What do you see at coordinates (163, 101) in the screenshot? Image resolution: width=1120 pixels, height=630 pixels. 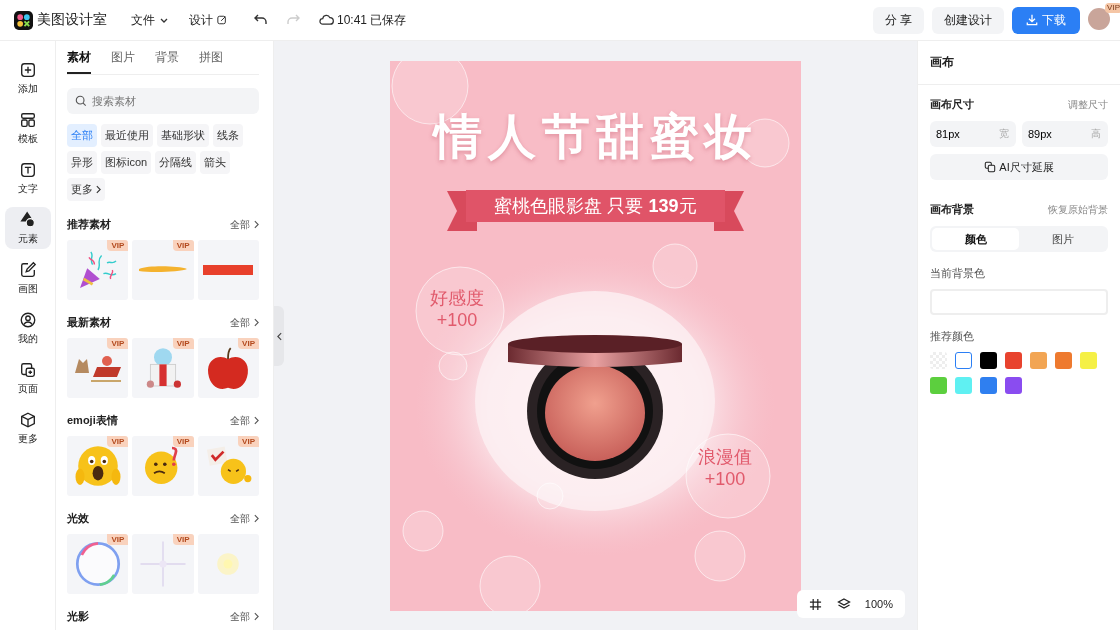 I see `search-field: 搜索素材` at bounding box center [163, 101].